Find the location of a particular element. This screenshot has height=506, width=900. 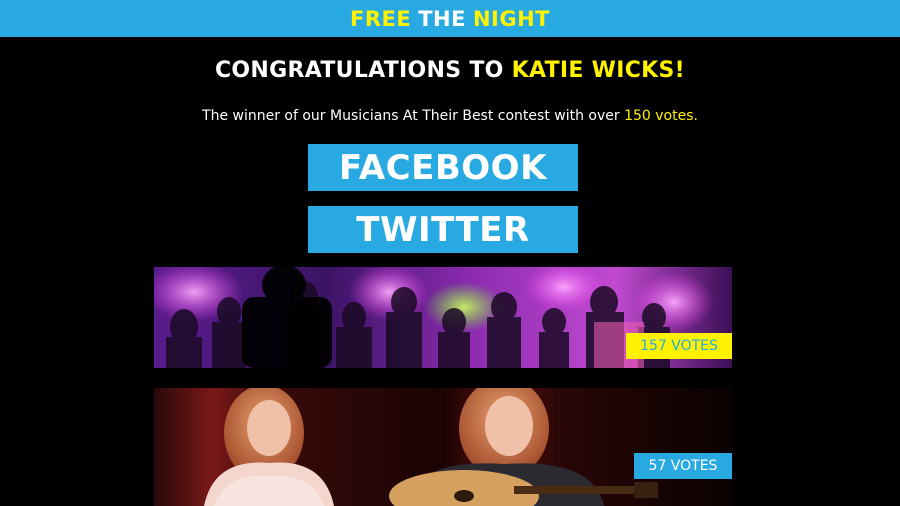

facebook-button: FACEBOOK is located at coordinates (443, 167).